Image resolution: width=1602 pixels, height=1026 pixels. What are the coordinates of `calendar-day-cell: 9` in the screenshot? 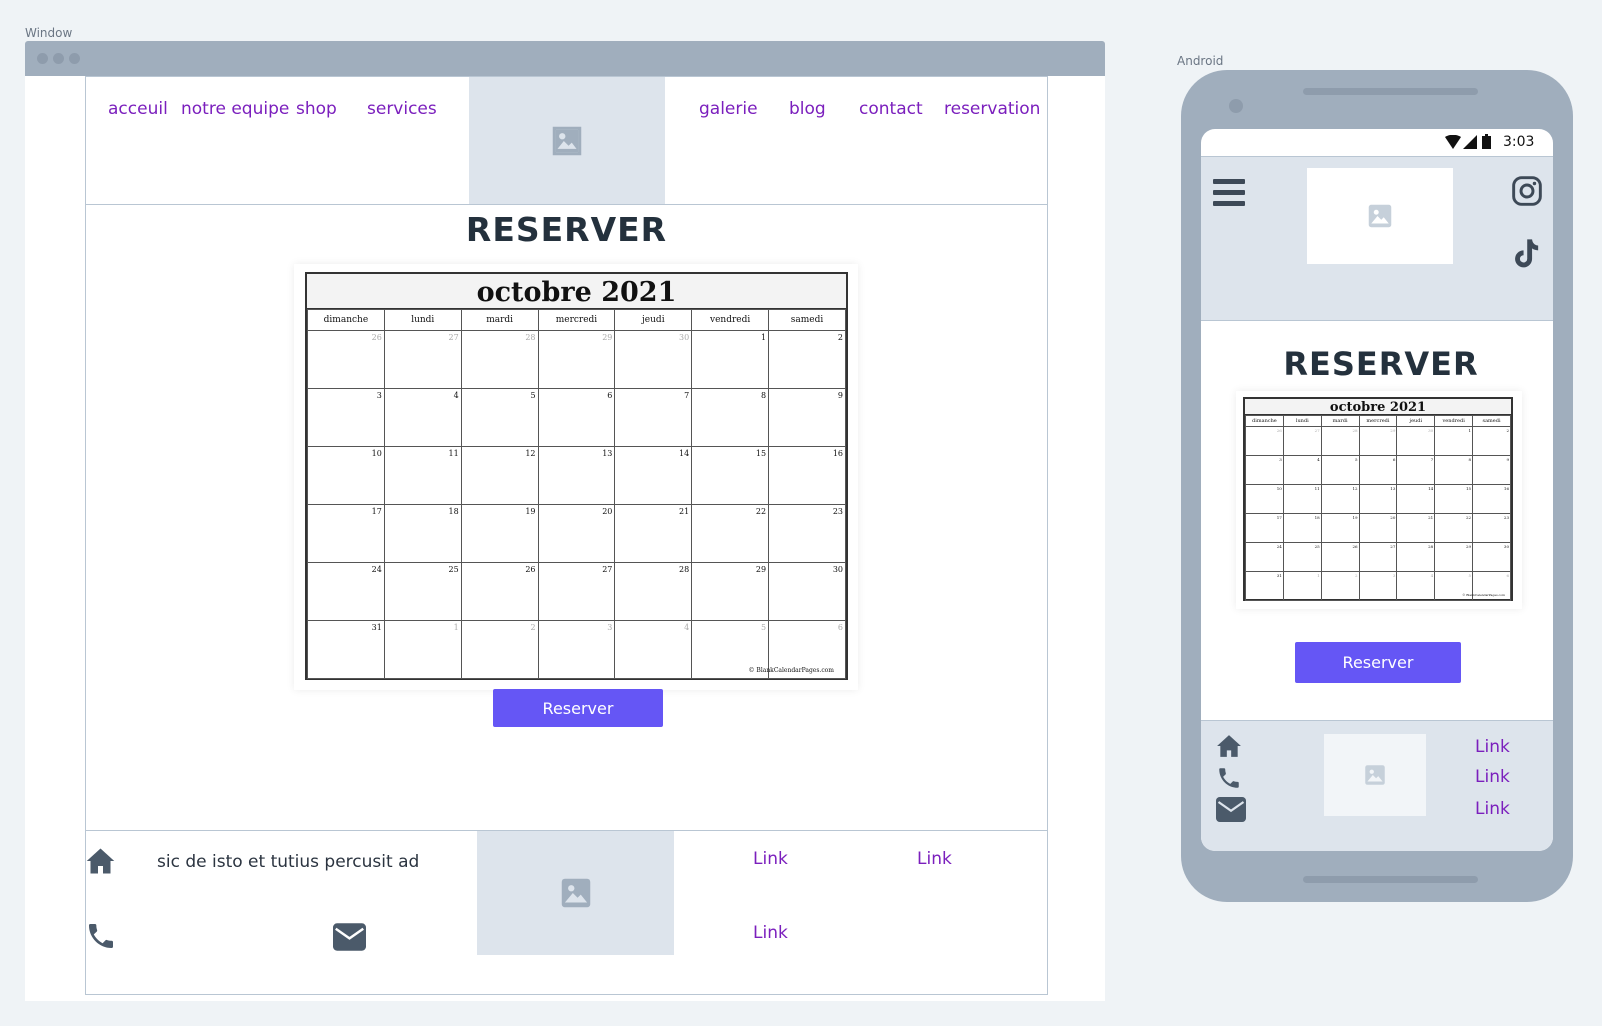 It's located at (807, 417).